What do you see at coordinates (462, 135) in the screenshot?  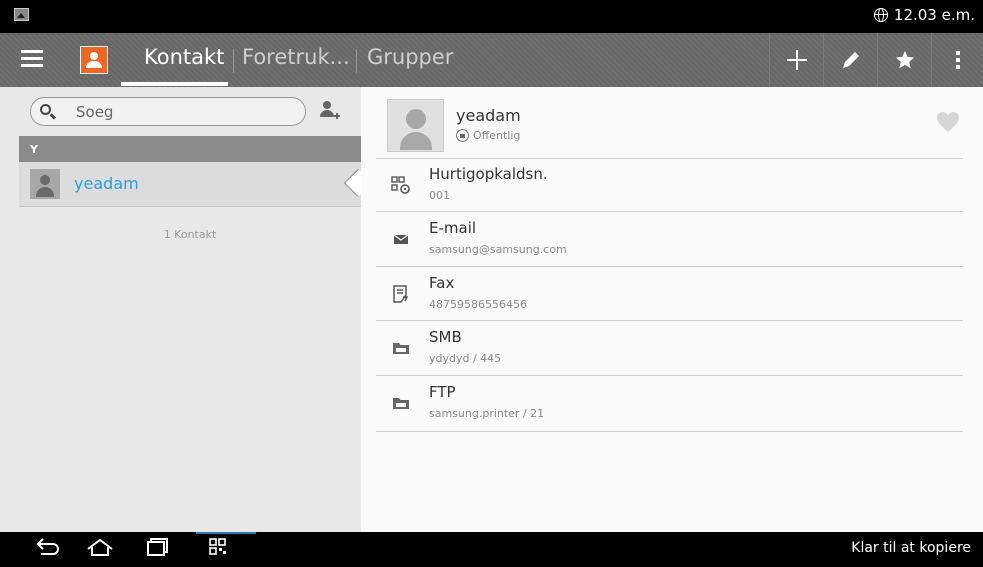 I see `privacy-icon` at bounding box center [462, 135].